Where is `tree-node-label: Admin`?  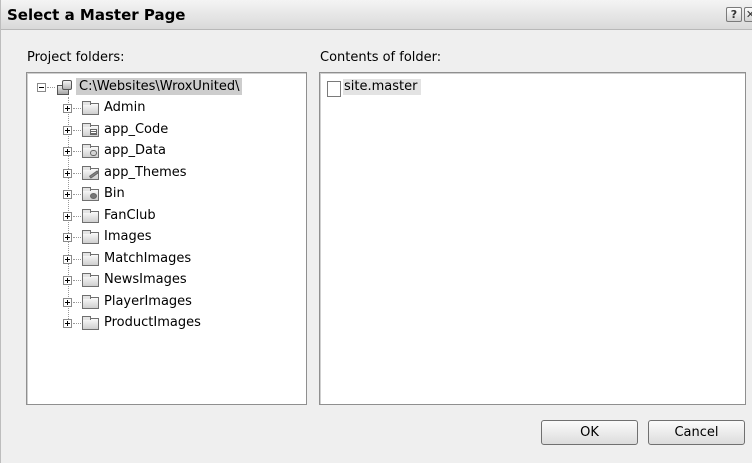
tree-node-label: Admin is located at coordinates (125, 107).